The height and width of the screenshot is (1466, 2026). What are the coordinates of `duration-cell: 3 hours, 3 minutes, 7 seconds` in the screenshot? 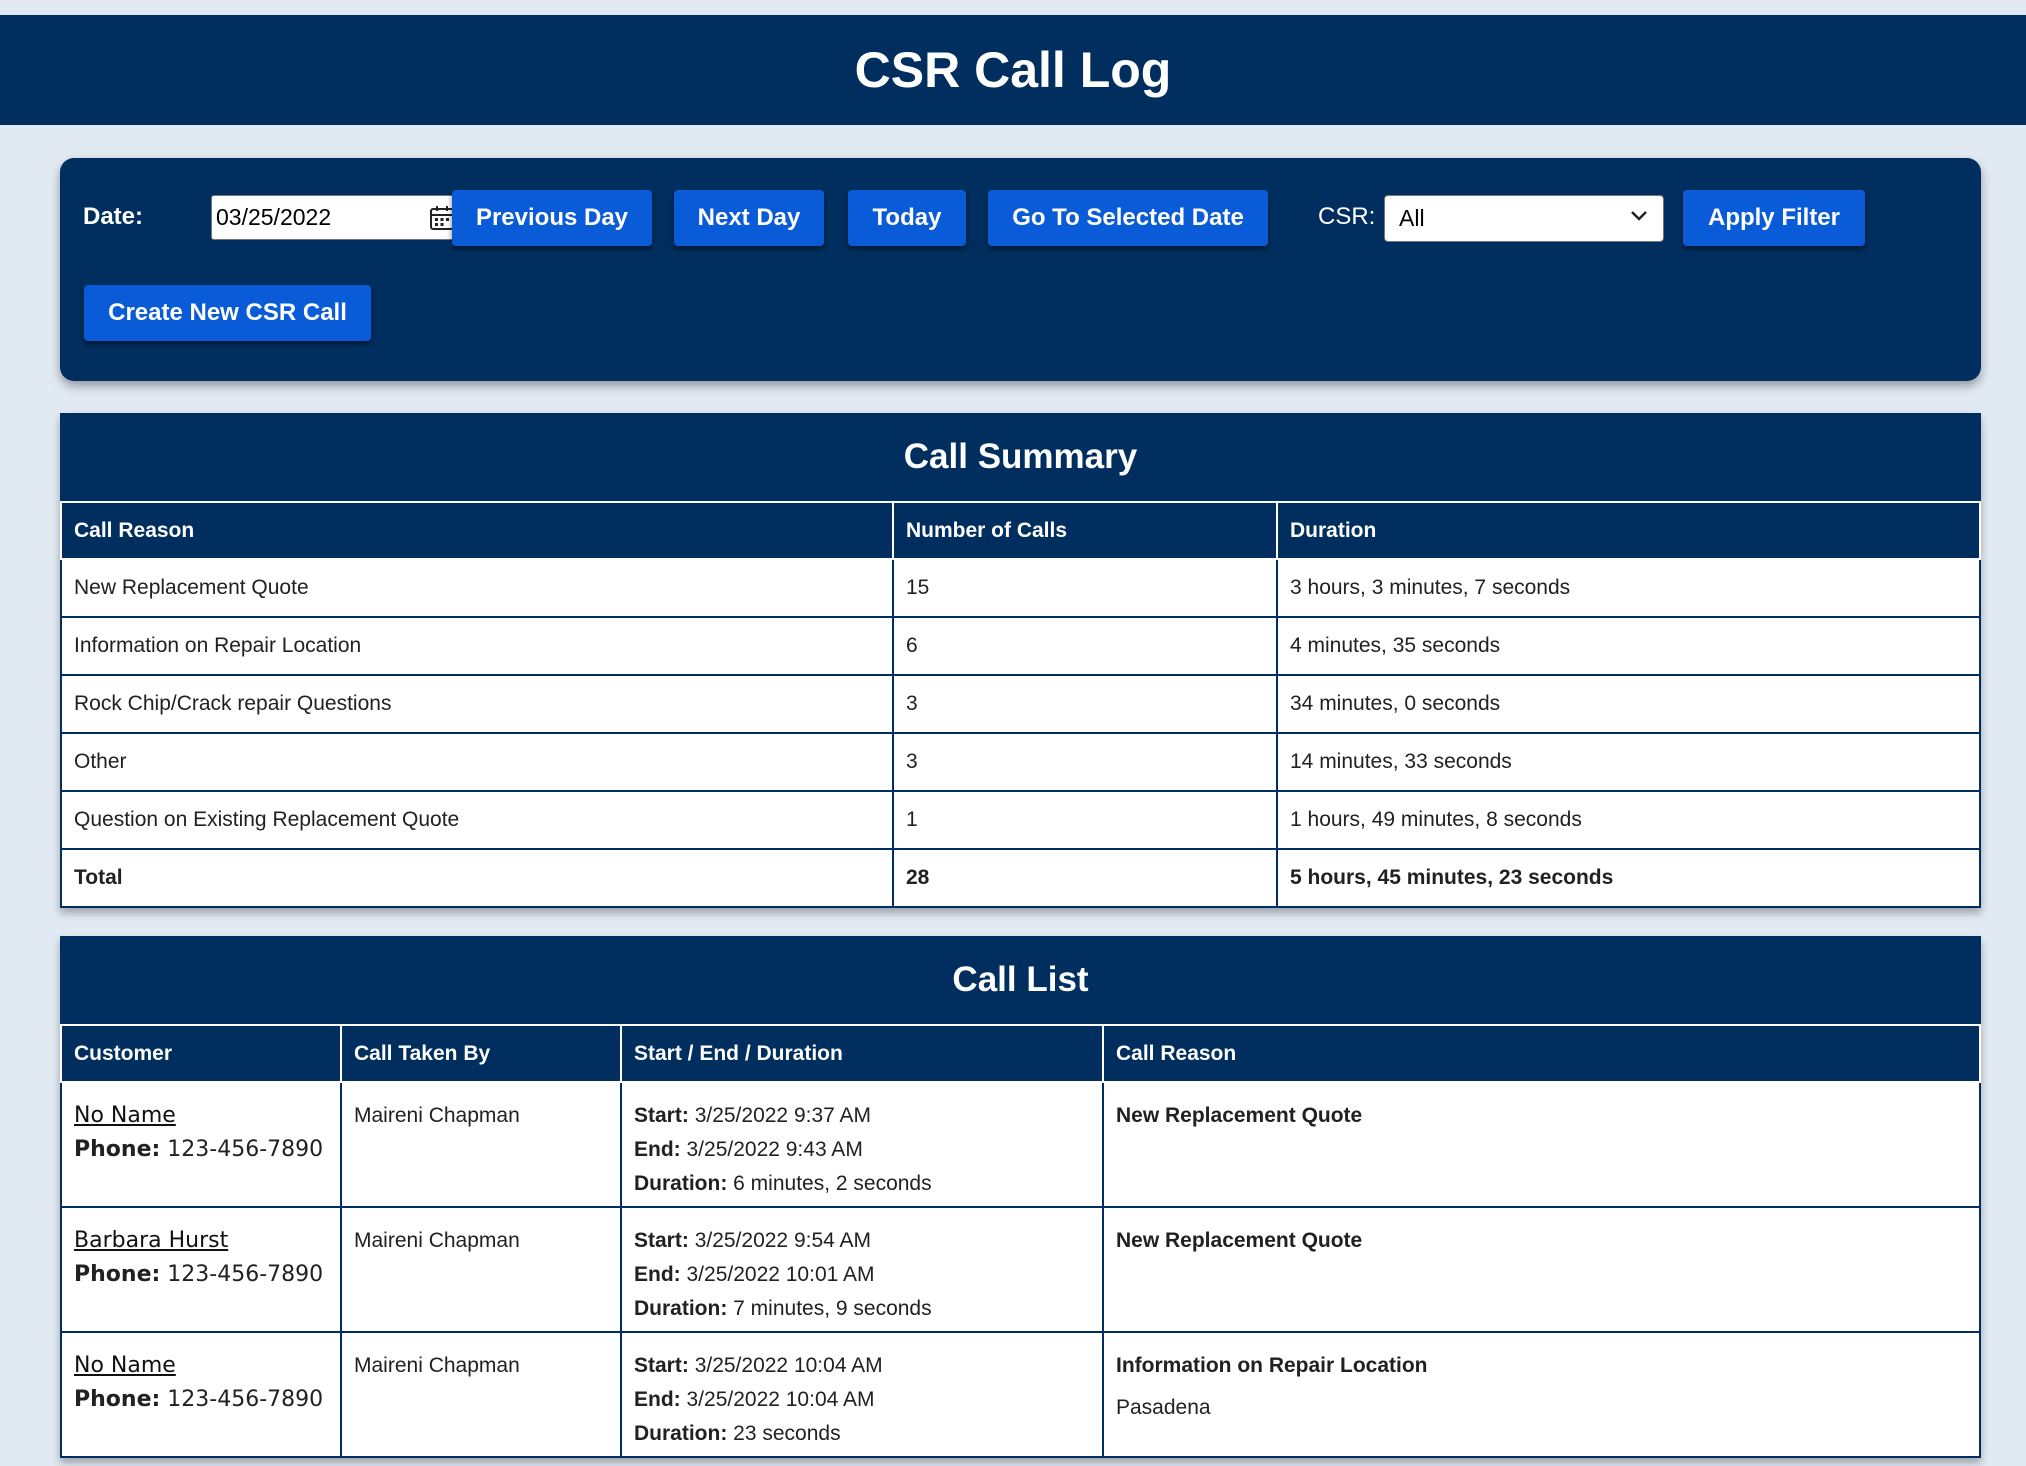 It's located at (1628, 588).